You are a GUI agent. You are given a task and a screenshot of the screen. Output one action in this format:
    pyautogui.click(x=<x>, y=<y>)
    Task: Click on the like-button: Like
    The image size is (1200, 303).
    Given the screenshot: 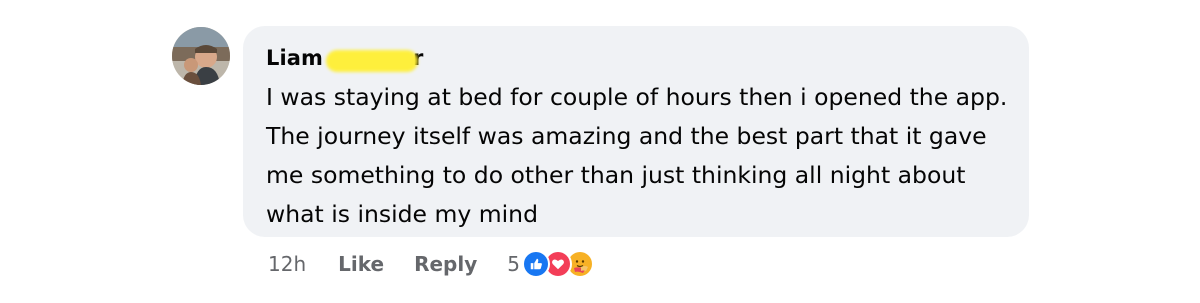 What is the action you would take?
    pyautogui.click(x=361, y=264)
    